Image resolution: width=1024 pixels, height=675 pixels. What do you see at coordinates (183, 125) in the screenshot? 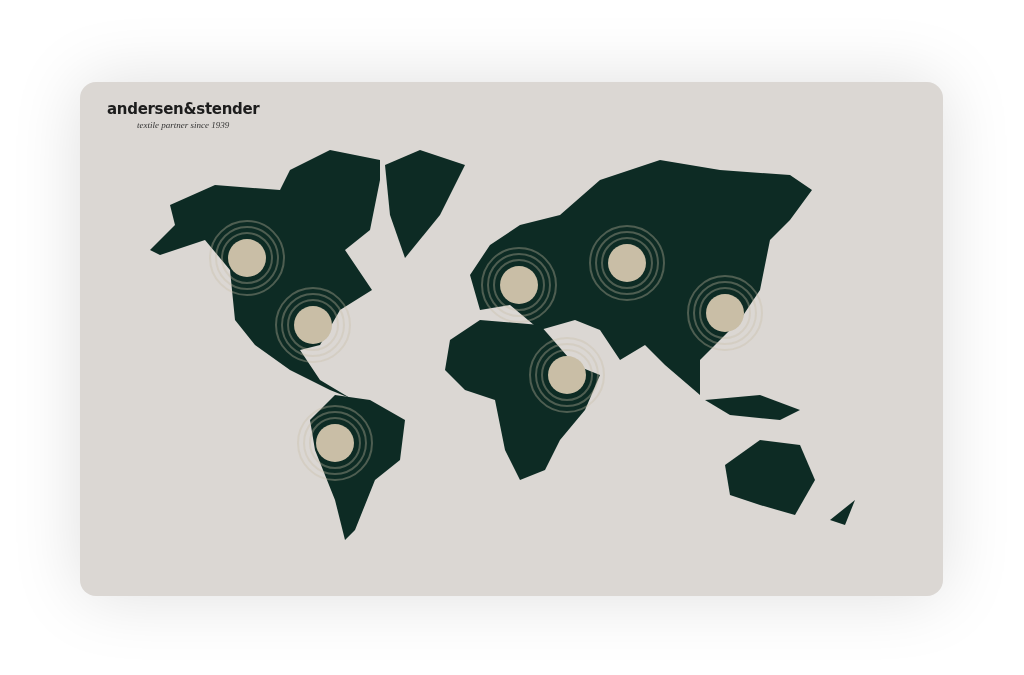
I see `brand-tagline: textile partner since 1939` at bounding box center [183, 125].